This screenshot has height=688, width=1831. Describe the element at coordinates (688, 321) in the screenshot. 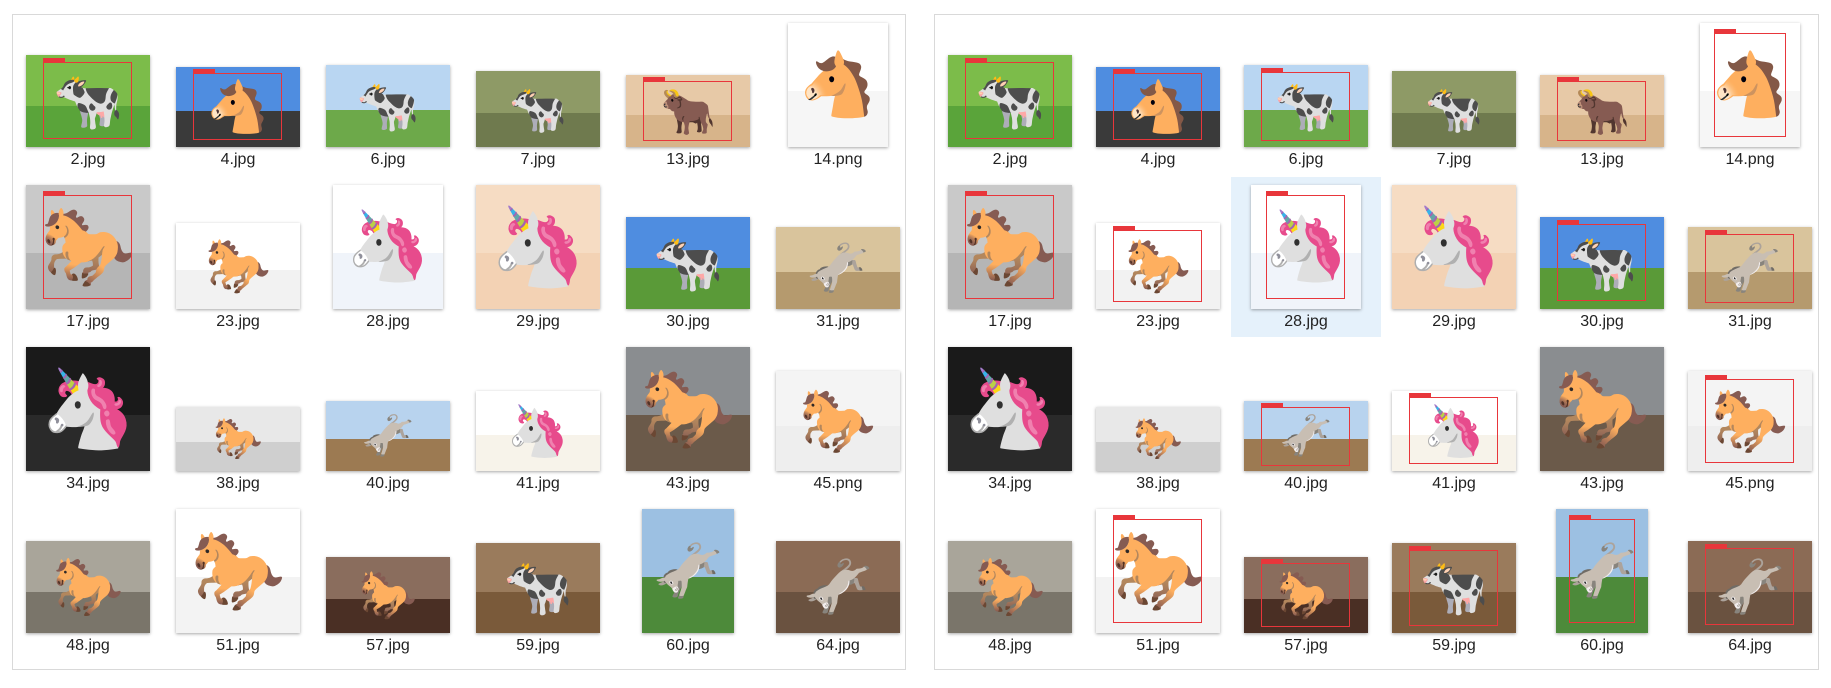

I see `file-name-label: 30.jpg` at that location.